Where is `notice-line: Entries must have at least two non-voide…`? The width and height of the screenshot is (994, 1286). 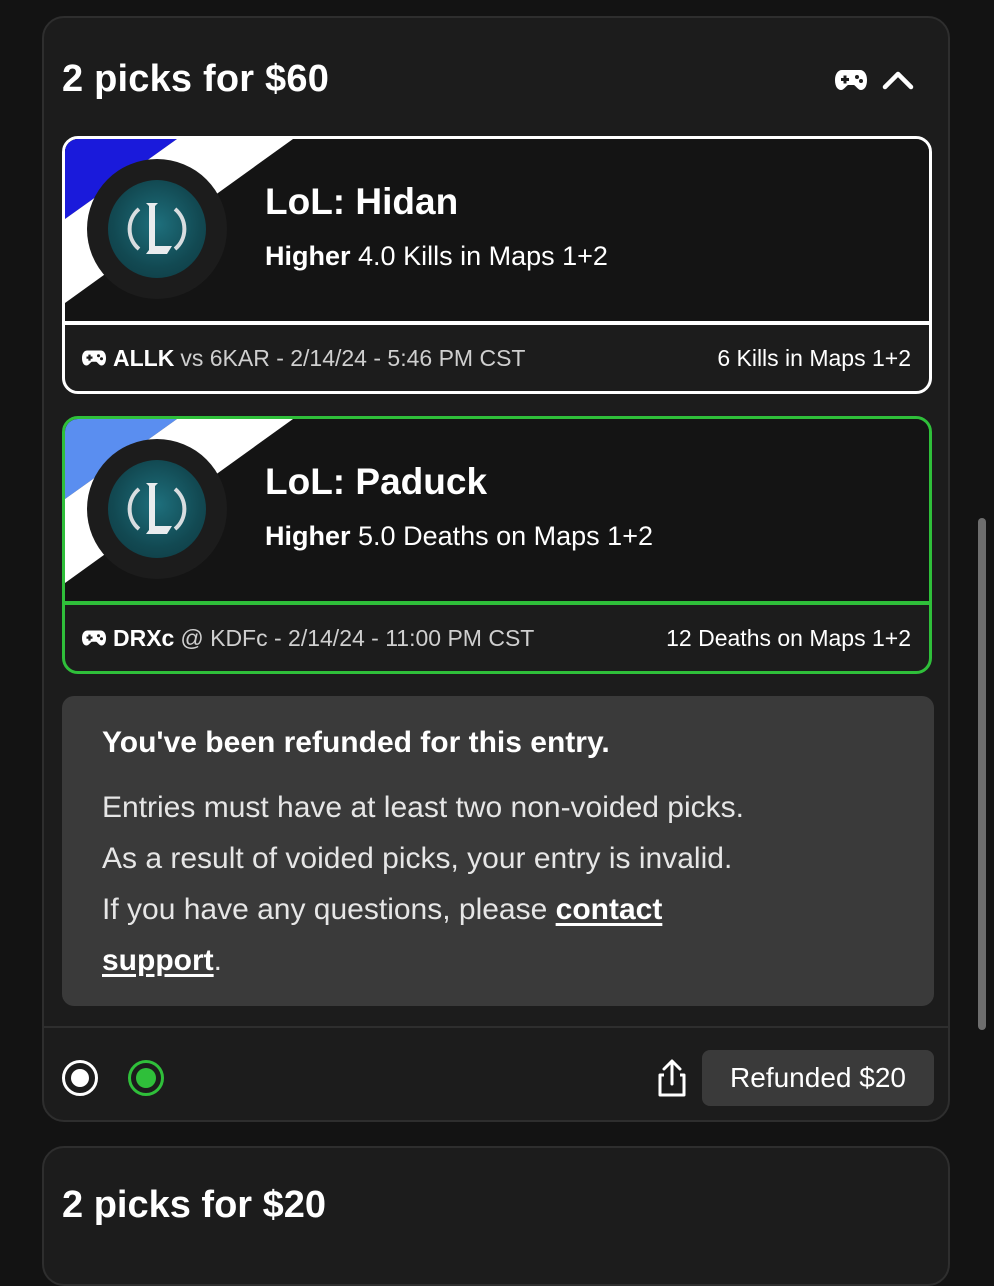
notice-line: Entries must have at least two non-voide… is located at coordinates (423, 807).